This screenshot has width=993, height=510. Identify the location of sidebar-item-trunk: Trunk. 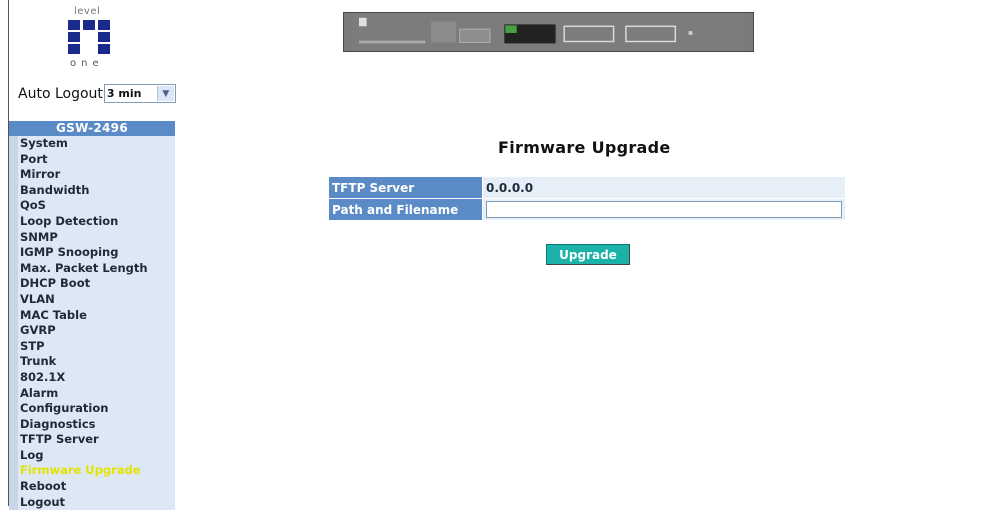
(92, 362).